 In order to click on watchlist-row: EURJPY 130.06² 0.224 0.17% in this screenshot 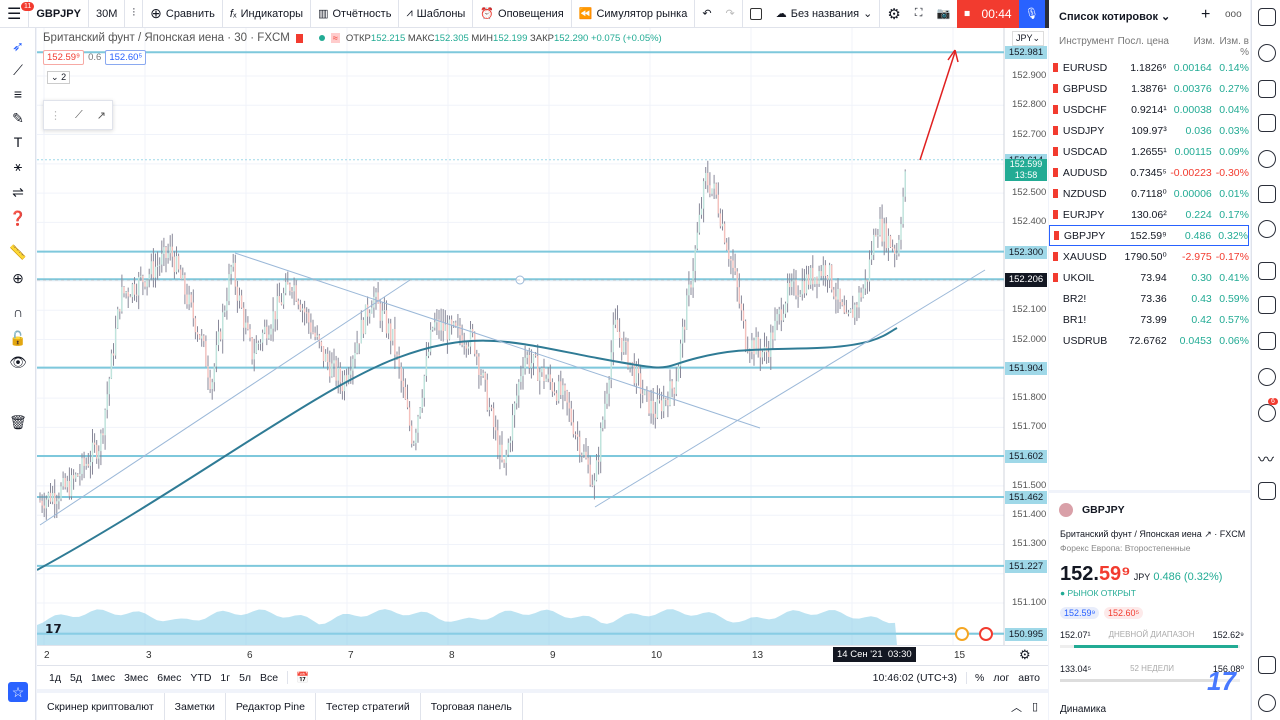, I will do `click(1149, 214)`.